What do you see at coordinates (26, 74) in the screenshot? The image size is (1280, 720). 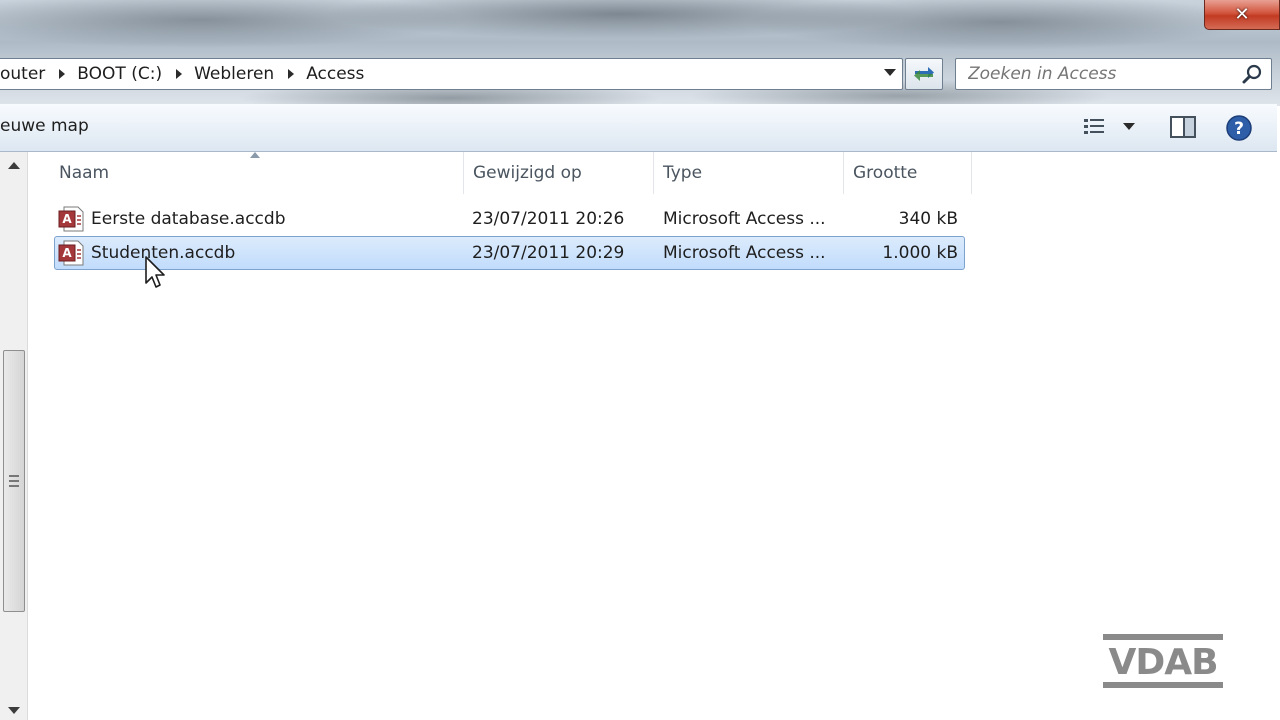 I see `breadcrumb-computer: outer` at bounding box center [26, 74].